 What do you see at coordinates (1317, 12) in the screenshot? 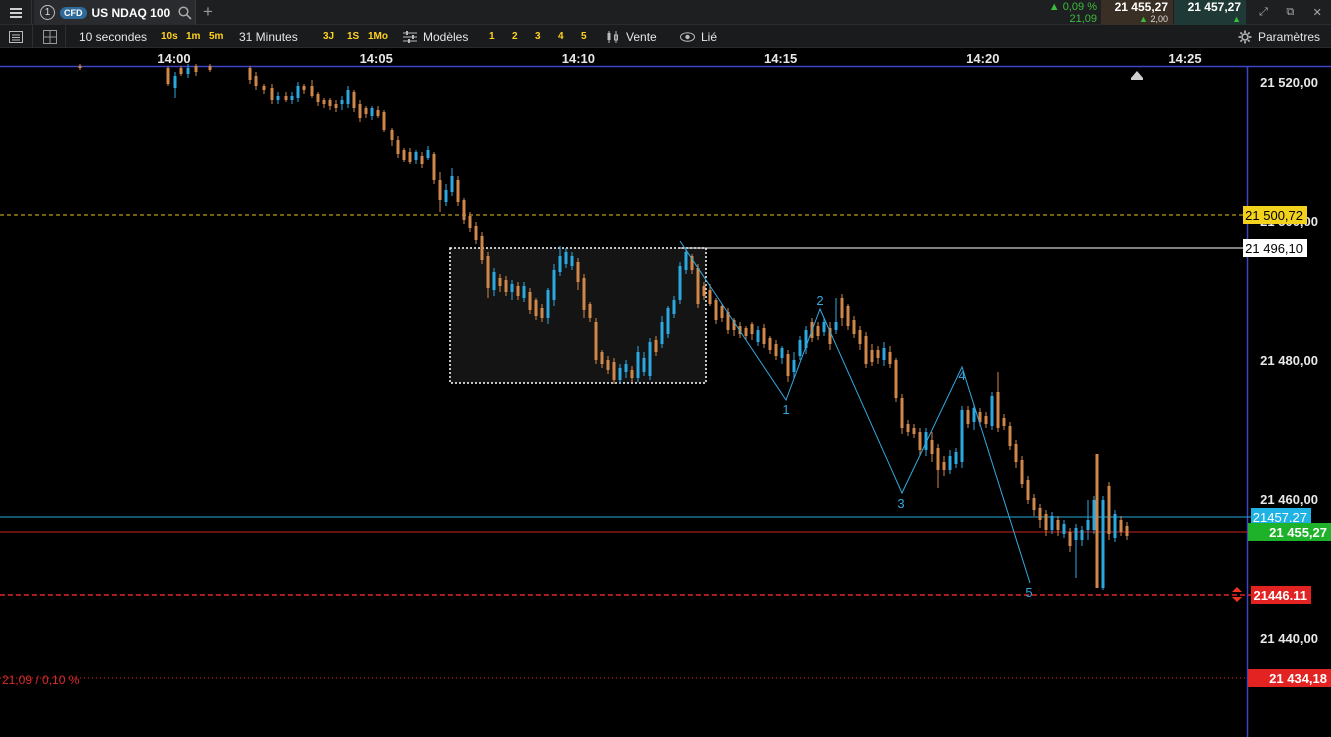
I see `close-icon: ✕` at bounding box center [1317, 12].